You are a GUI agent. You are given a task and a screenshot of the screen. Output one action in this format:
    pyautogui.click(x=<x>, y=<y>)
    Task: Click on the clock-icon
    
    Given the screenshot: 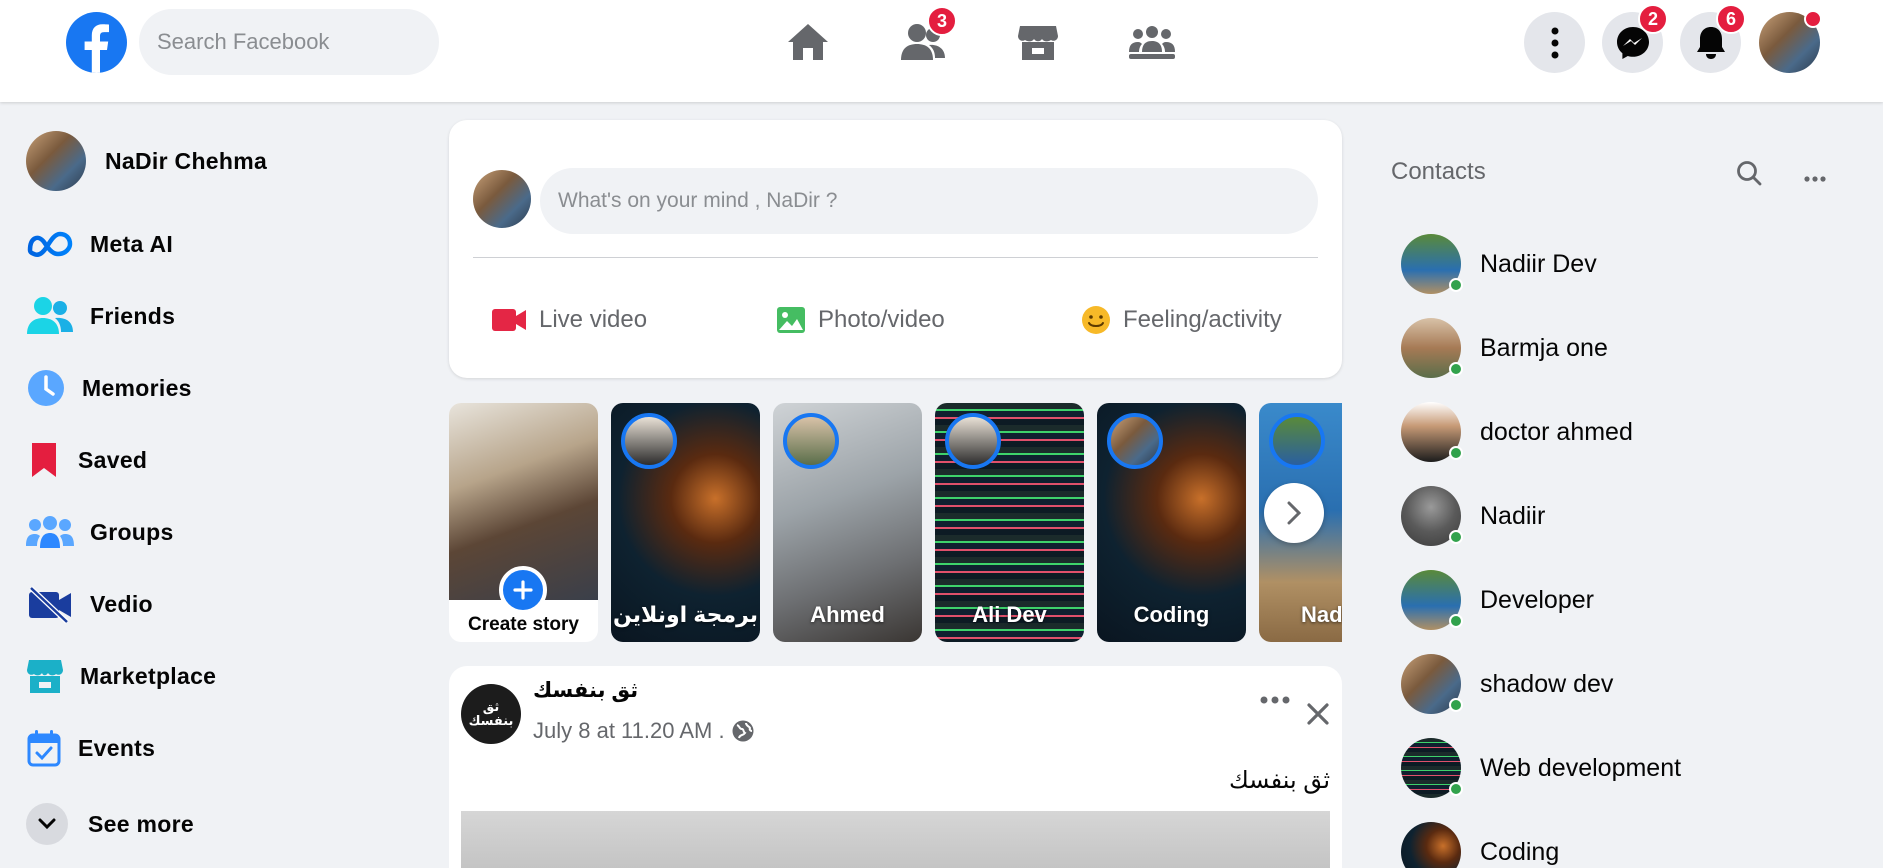 What is the action you would take?
    pyautogui.click(x=46, y=388)
    